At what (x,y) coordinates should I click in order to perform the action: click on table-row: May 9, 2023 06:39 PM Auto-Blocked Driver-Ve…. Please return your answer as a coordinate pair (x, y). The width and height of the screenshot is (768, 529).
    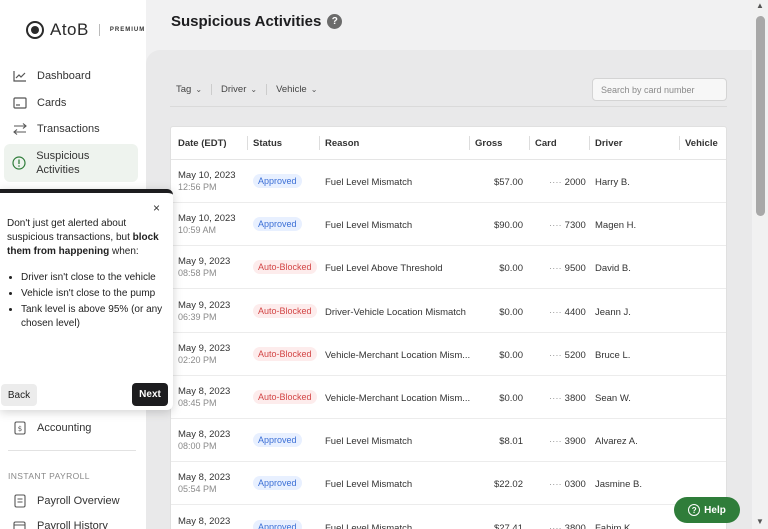
    Looking at the image, I should click on (448, 311).